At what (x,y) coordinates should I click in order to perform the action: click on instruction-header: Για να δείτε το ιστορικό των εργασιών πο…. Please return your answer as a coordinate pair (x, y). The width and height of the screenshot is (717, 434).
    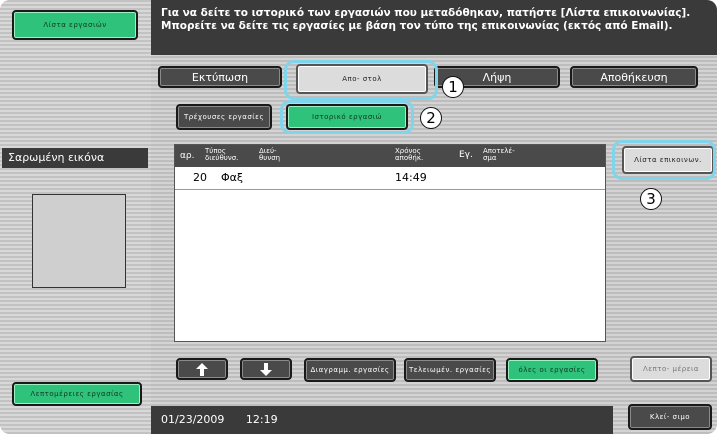
    Looking at the image, I should click on (434, 27).